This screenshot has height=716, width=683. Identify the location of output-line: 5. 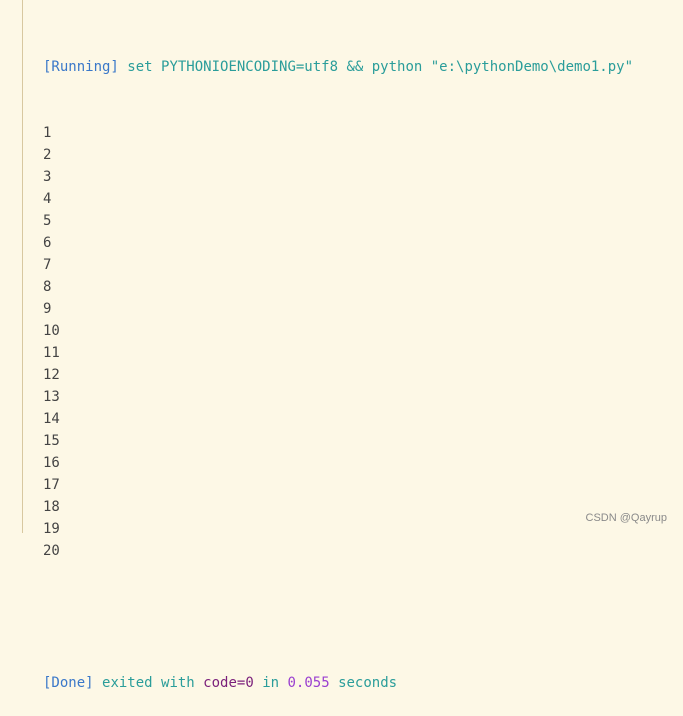
(47, 221).